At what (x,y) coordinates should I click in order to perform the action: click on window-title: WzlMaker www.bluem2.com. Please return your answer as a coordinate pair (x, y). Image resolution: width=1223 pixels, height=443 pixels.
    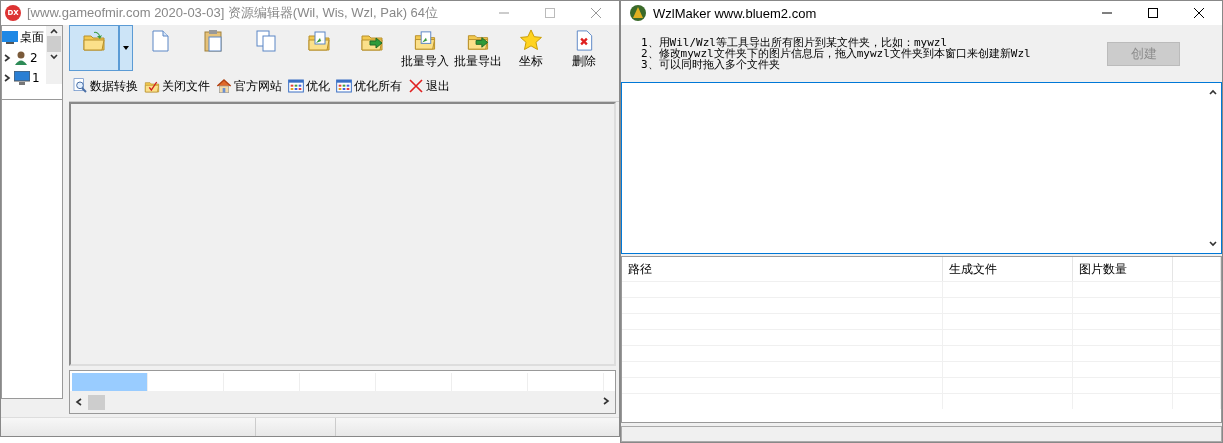
    Looking at the image, I should click on (735, 13).